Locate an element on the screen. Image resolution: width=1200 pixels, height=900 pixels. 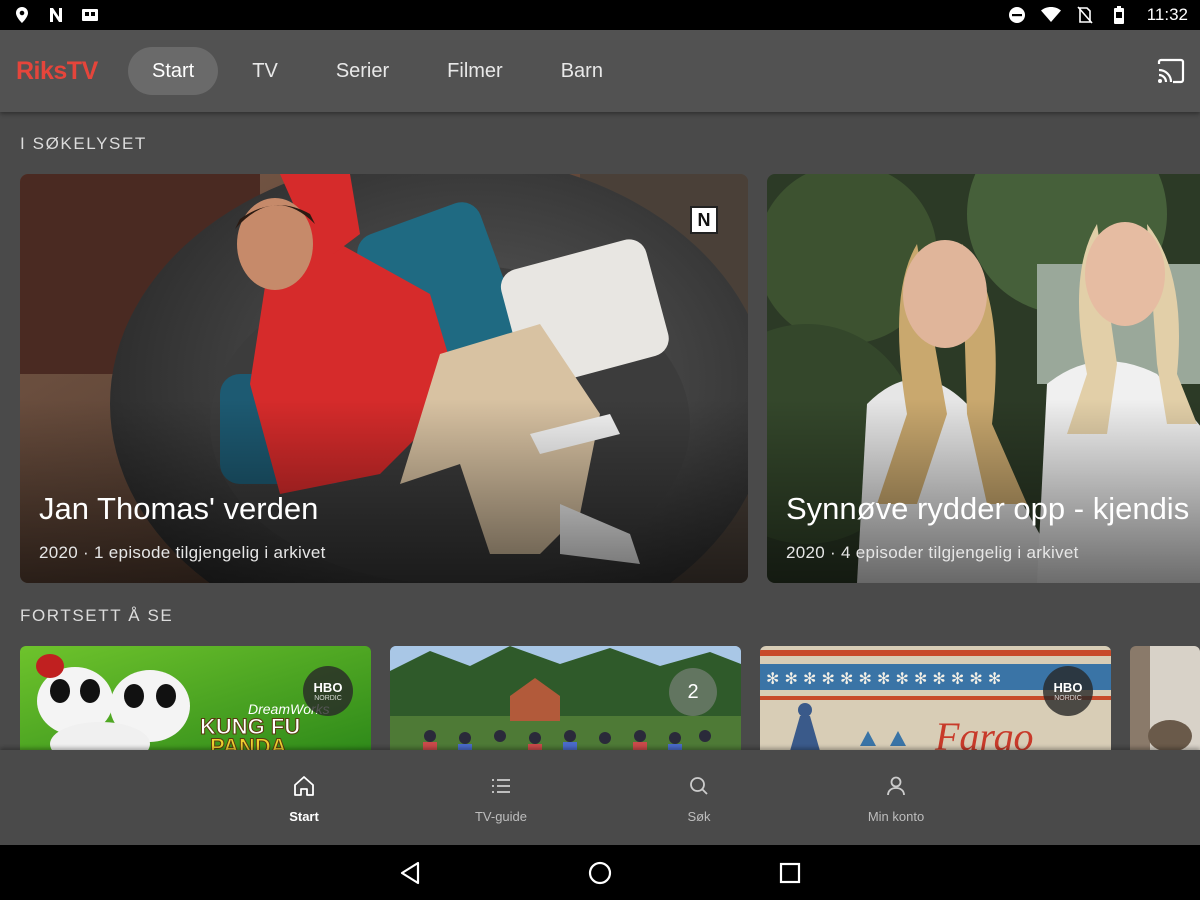
spotlight-card-title: Synnøve rydder opp - kjendis is located at coordinates (988, 508).